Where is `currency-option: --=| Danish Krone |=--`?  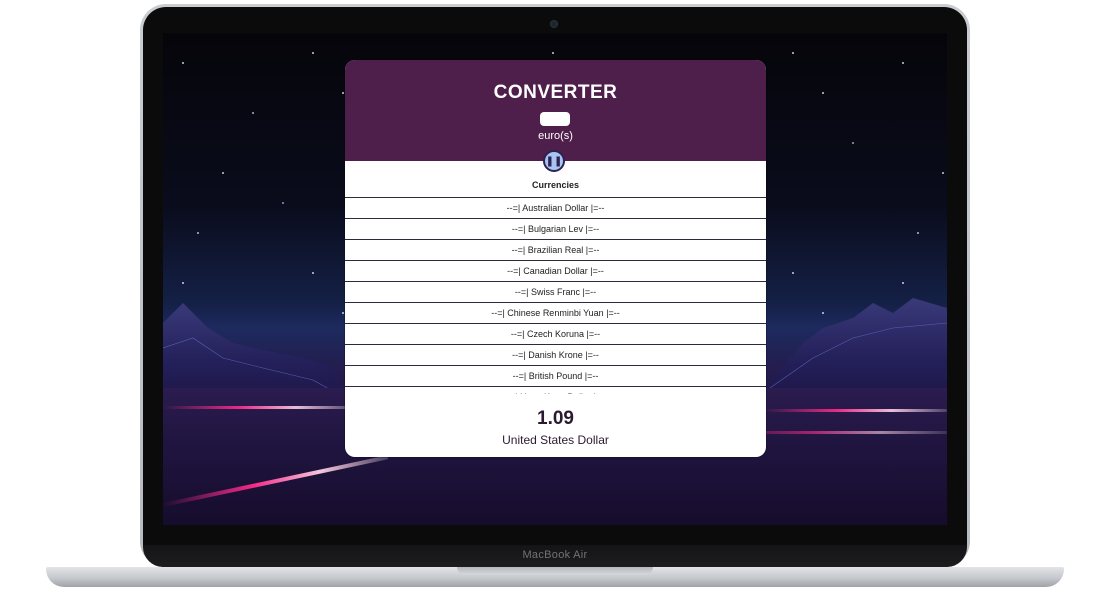
currency-option: --=| Danish Krone |=-- is located at coordinates (555, 354).